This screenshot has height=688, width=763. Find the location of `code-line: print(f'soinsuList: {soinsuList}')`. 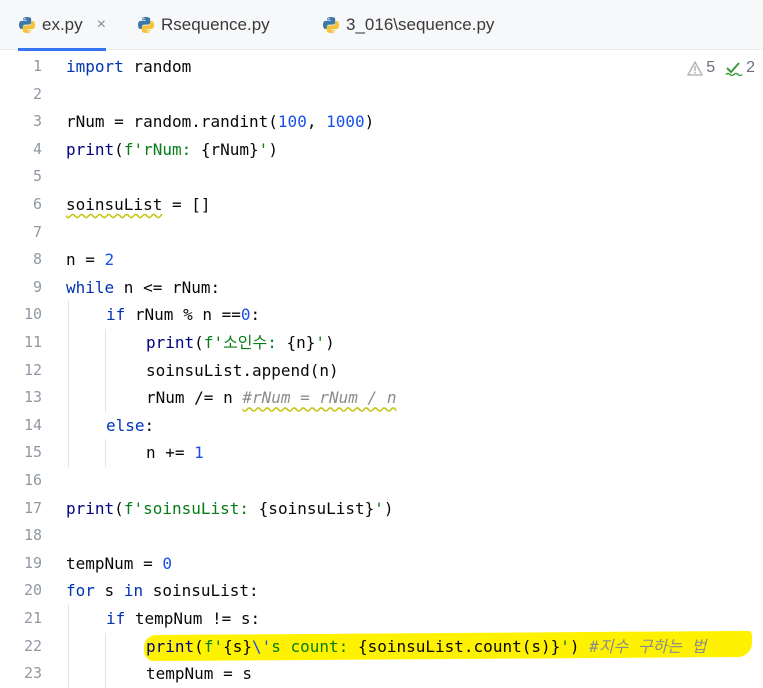

code-line: print(f'soinsuList: {soinsuList}') is located at coordinates (230, 509).